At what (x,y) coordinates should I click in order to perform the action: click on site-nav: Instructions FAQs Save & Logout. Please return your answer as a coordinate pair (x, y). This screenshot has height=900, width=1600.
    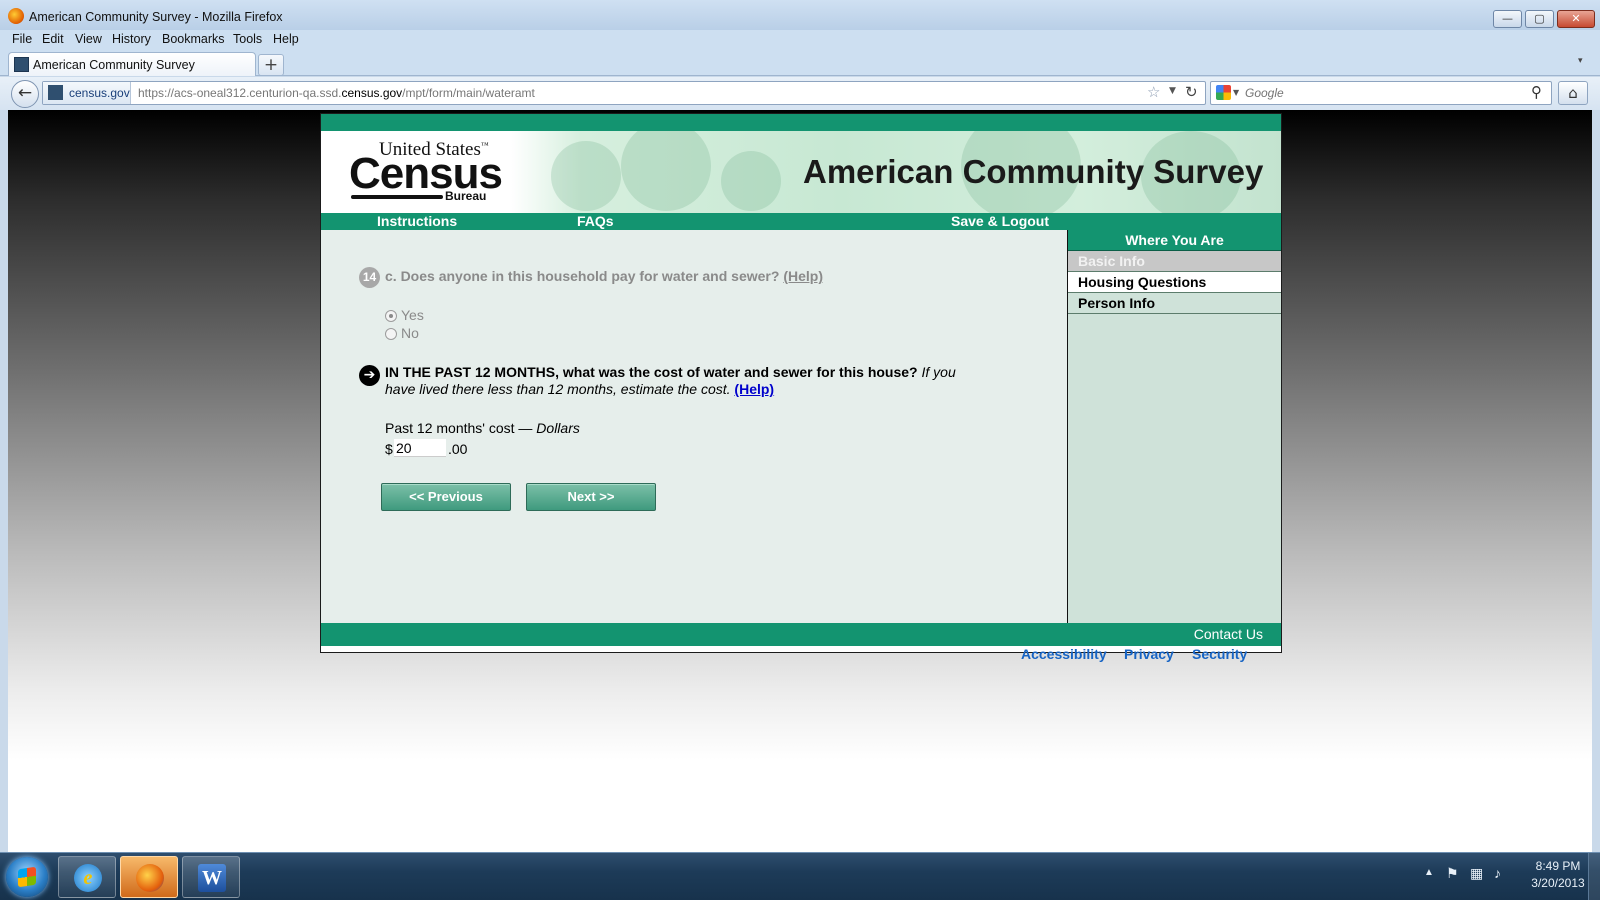
    Looking at the image, I should click on (801, 221).